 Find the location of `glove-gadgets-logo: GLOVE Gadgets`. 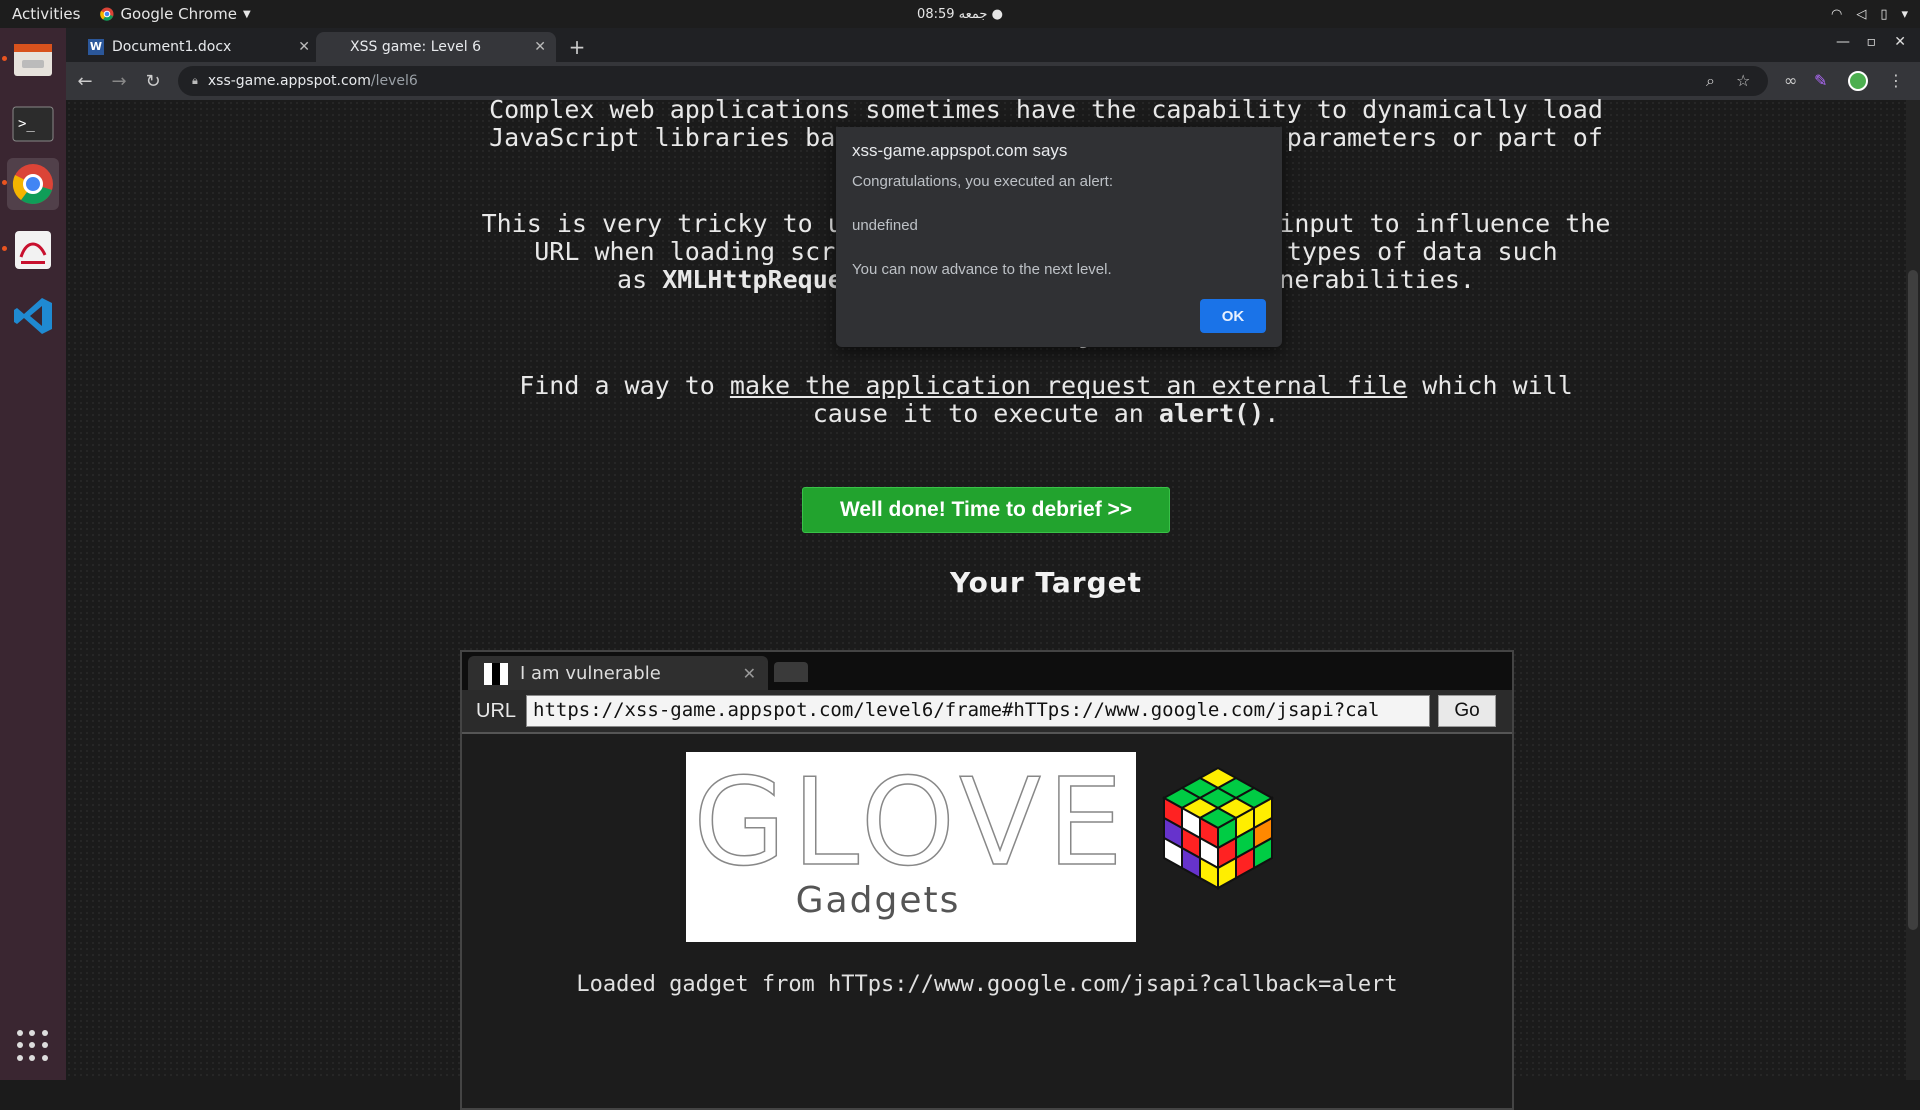

glove-gadgets-logo: GLOVE Gadgets is located at coordinates (911, 847).